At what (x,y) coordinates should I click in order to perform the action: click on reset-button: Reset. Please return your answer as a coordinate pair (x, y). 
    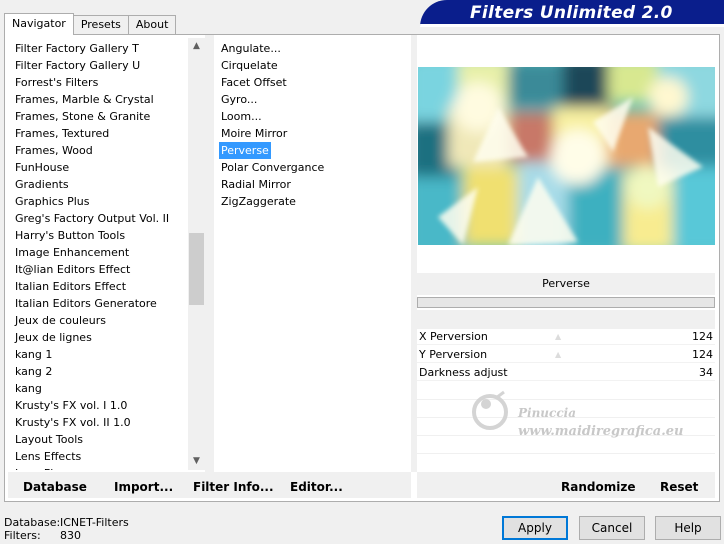
    Looking at the image, I should click on (679, 485).